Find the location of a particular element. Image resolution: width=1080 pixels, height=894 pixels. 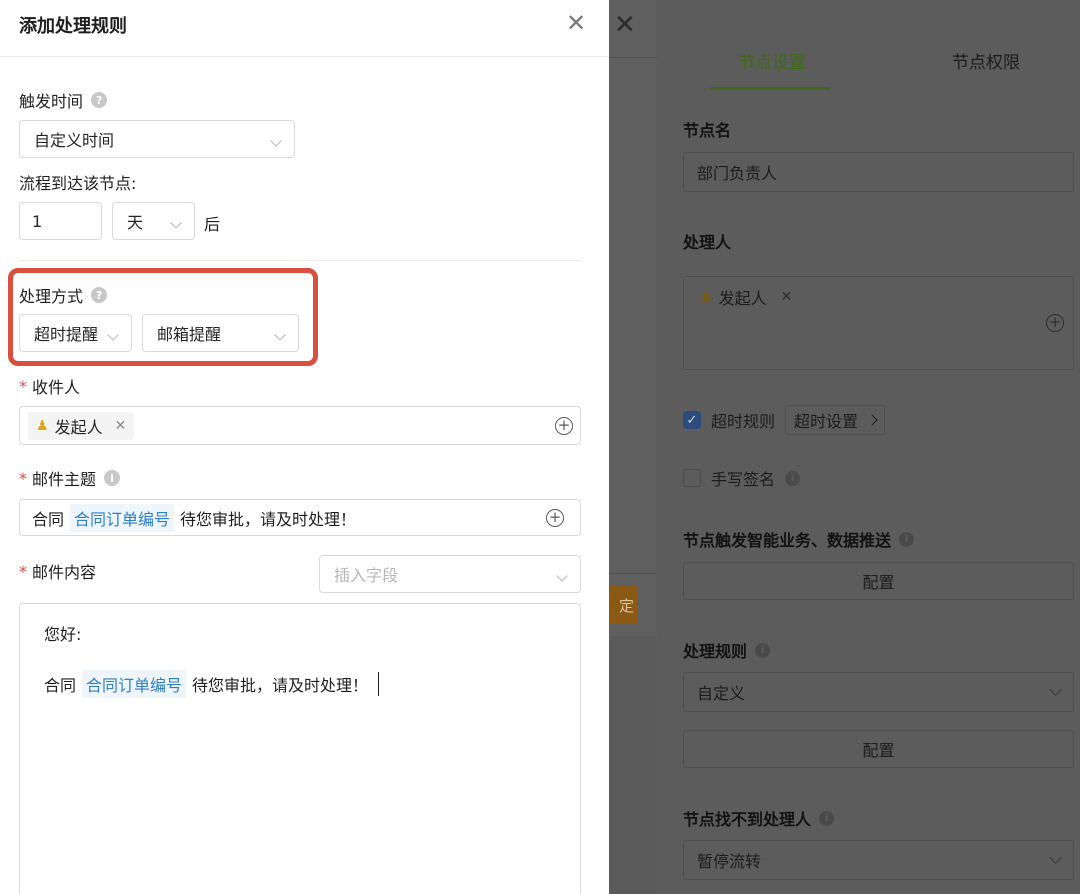

add-handler-icon: + is located at coordinates (1055, 323).